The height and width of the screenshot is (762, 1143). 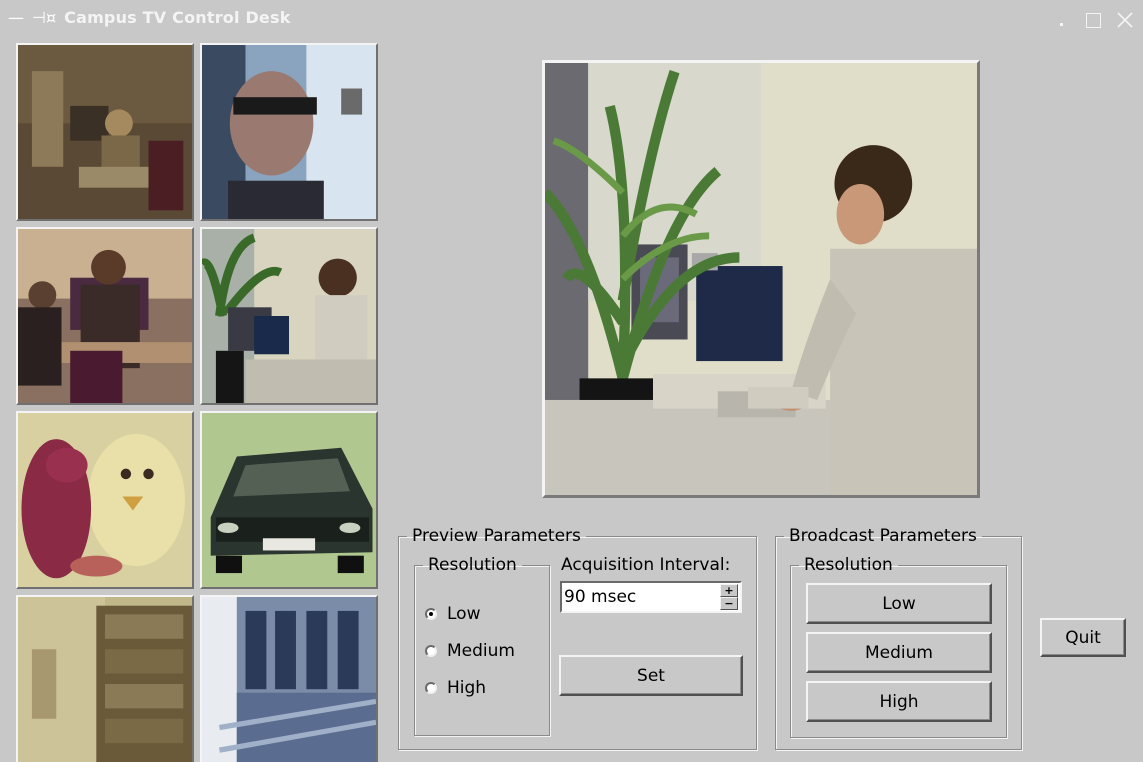 I want to click on resolution-radio-high: High, so click(x=455, y=688).